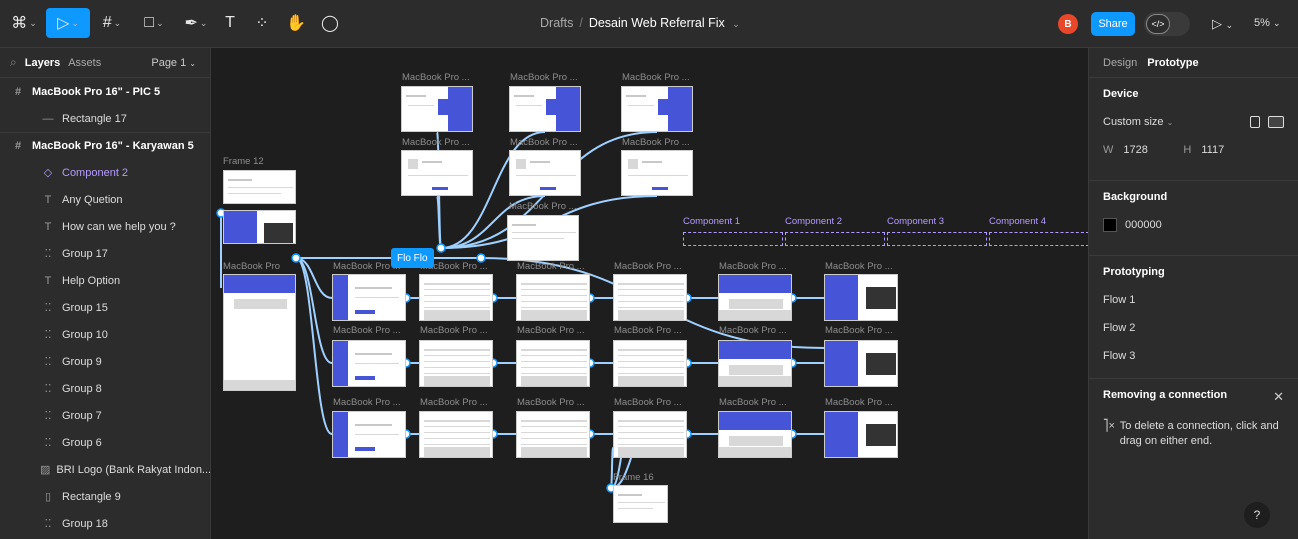 This screenshot has height=539, width=1298. Describe the element at coordinates (1255, 122) in the screenshot. I see `portrait-icon` at that location.